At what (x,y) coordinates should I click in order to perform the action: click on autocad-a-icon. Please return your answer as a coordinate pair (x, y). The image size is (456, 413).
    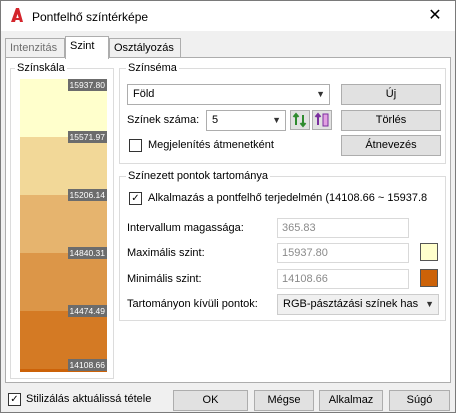
    Looking at the image, I should click on (17, 15).